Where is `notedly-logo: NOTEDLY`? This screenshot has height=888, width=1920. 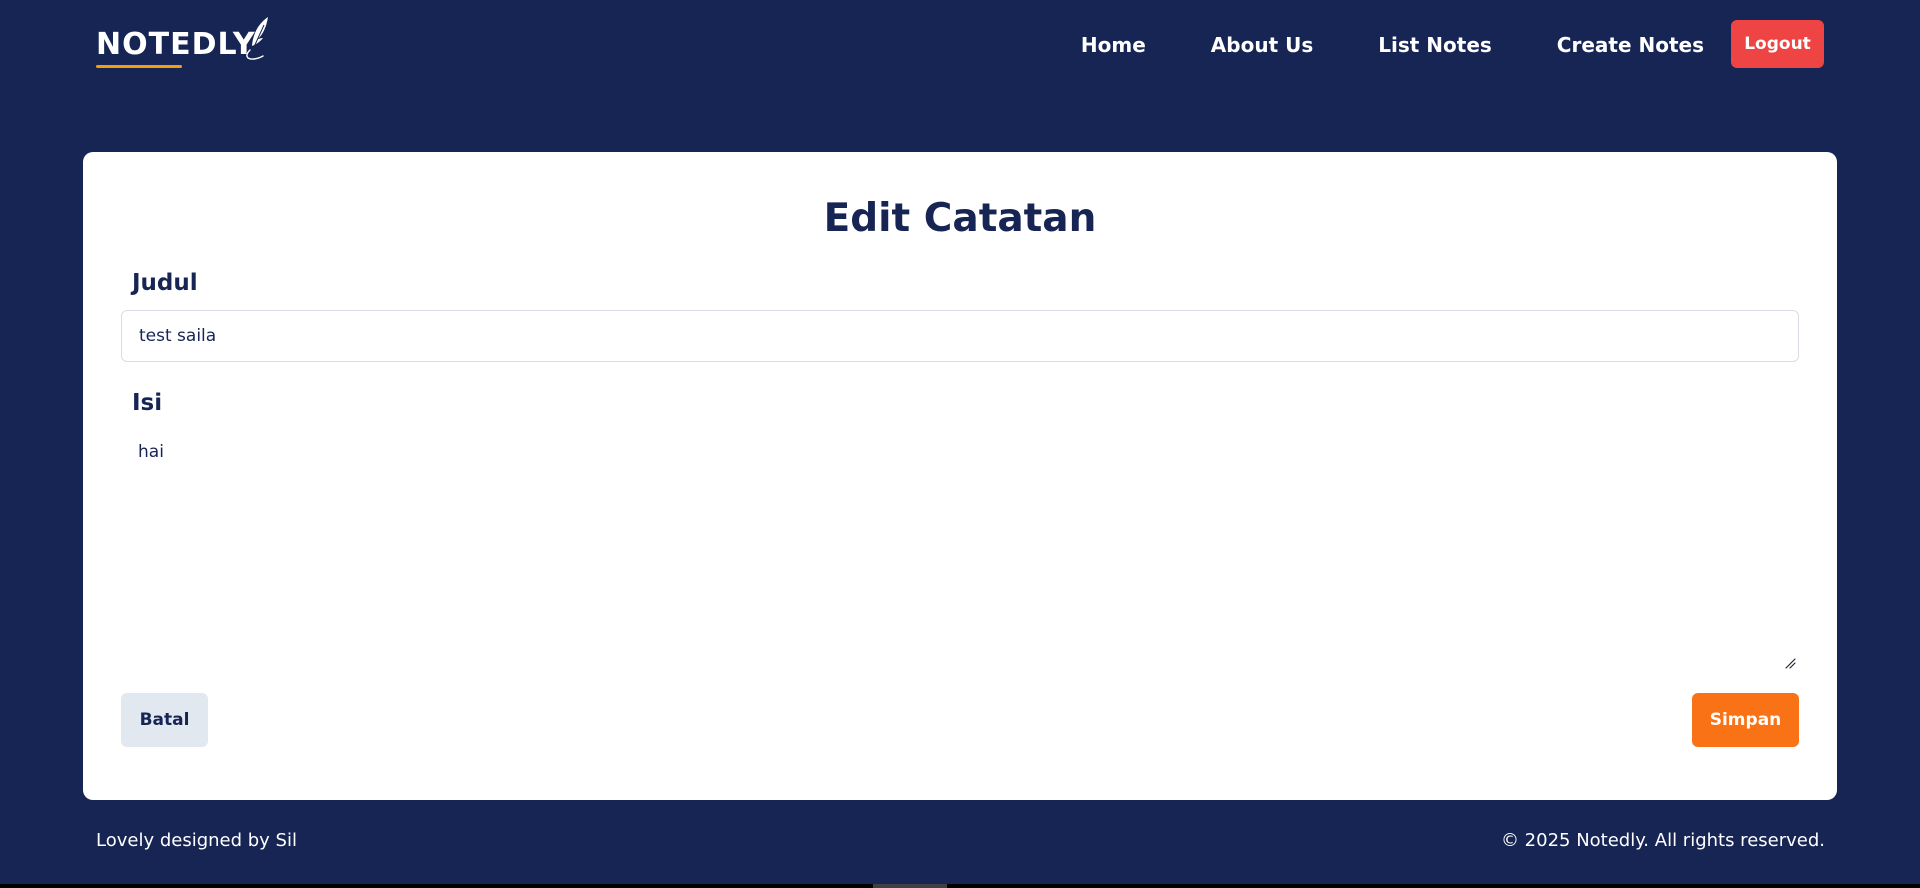 notedly-logo: NOTEDLY is located at coordinates (186, 45).